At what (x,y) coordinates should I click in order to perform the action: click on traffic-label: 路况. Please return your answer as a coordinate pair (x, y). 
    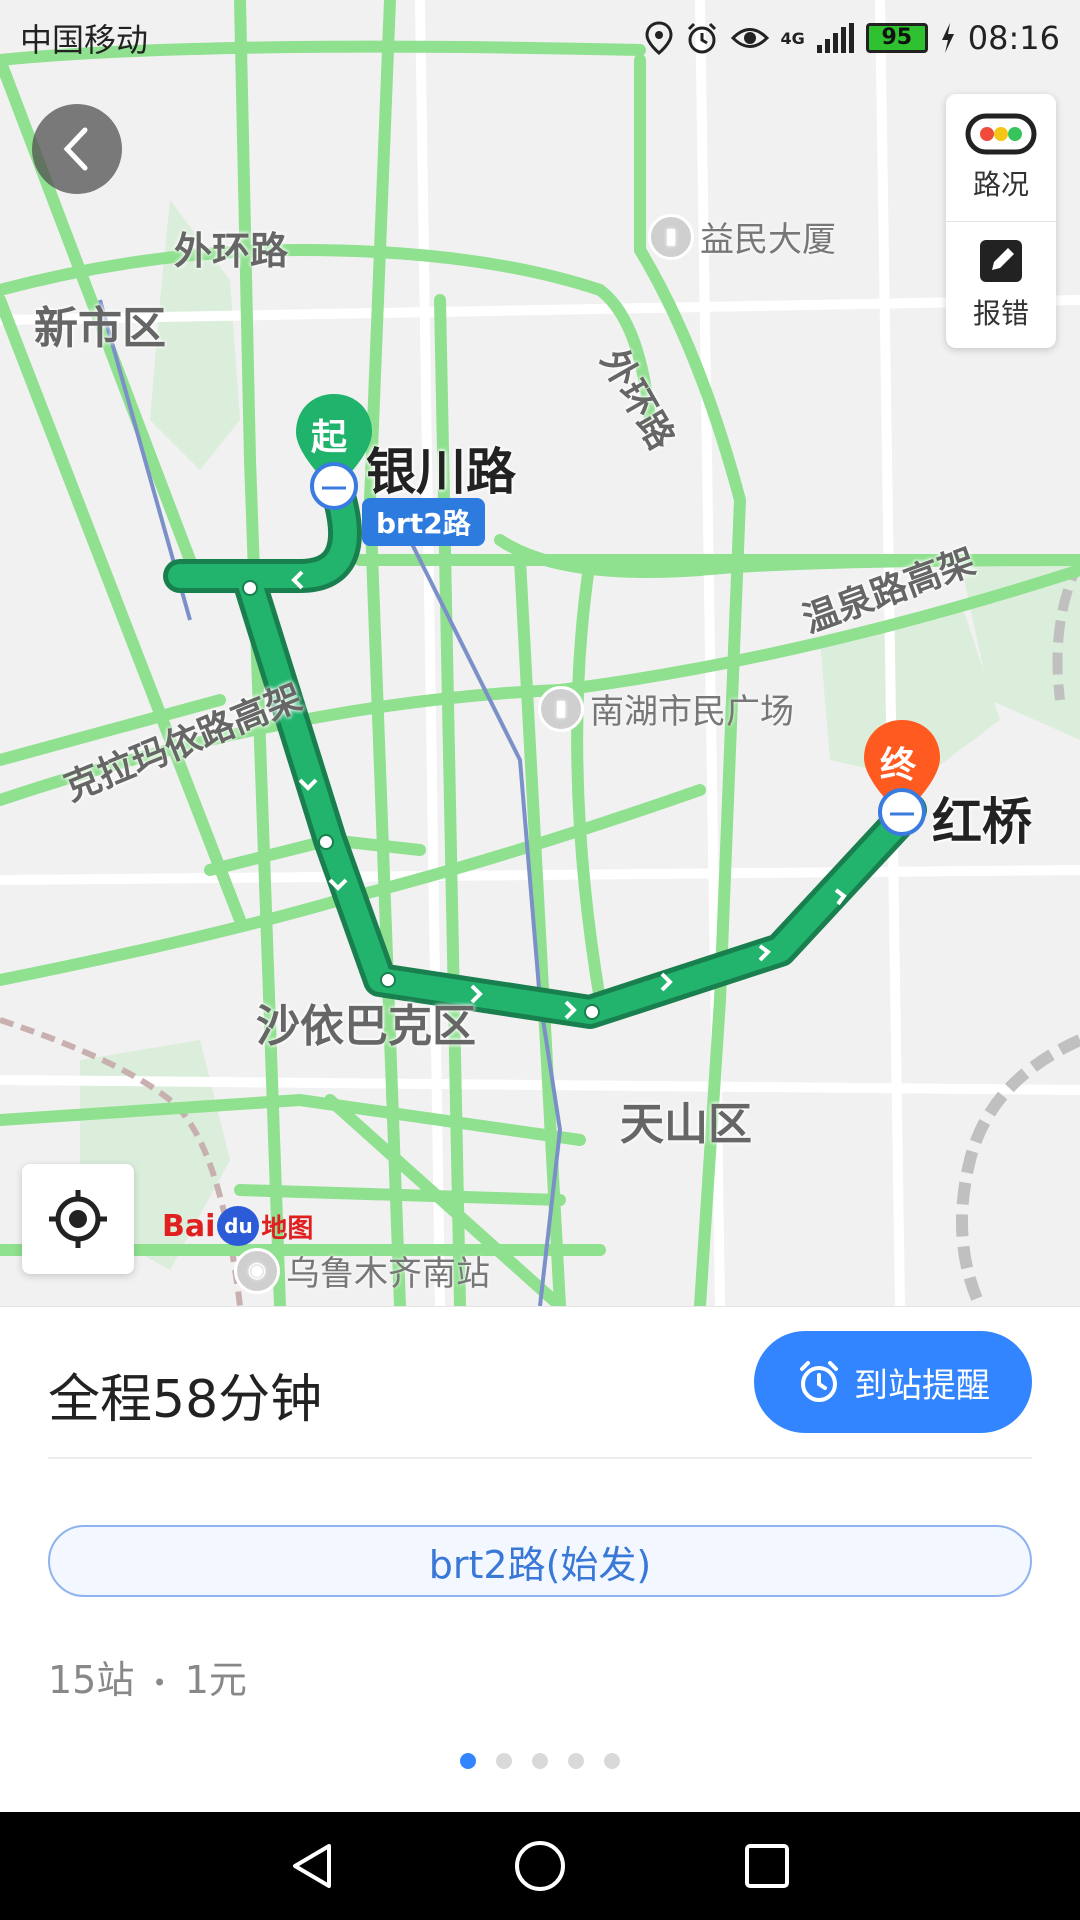
    Looking at the image, I should click on (1000, 184).